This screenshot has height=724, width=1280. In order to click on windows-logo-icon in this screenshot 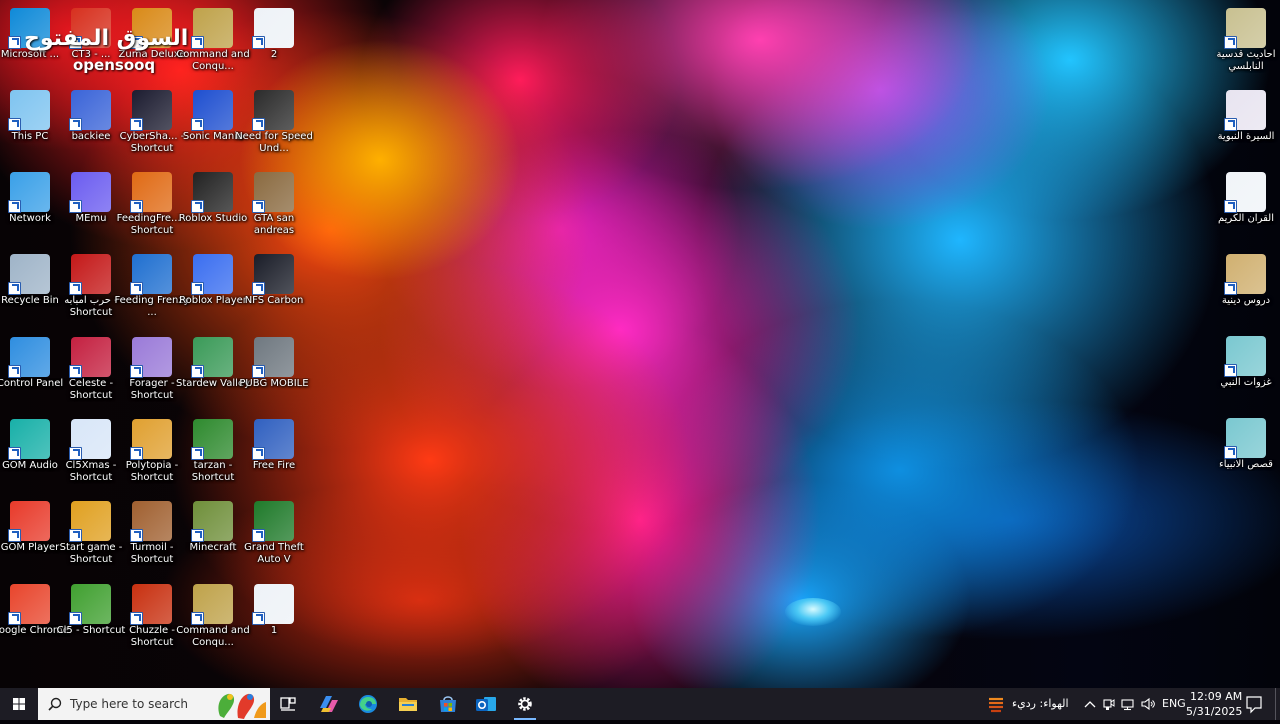, I will do `click(19, 704)`.